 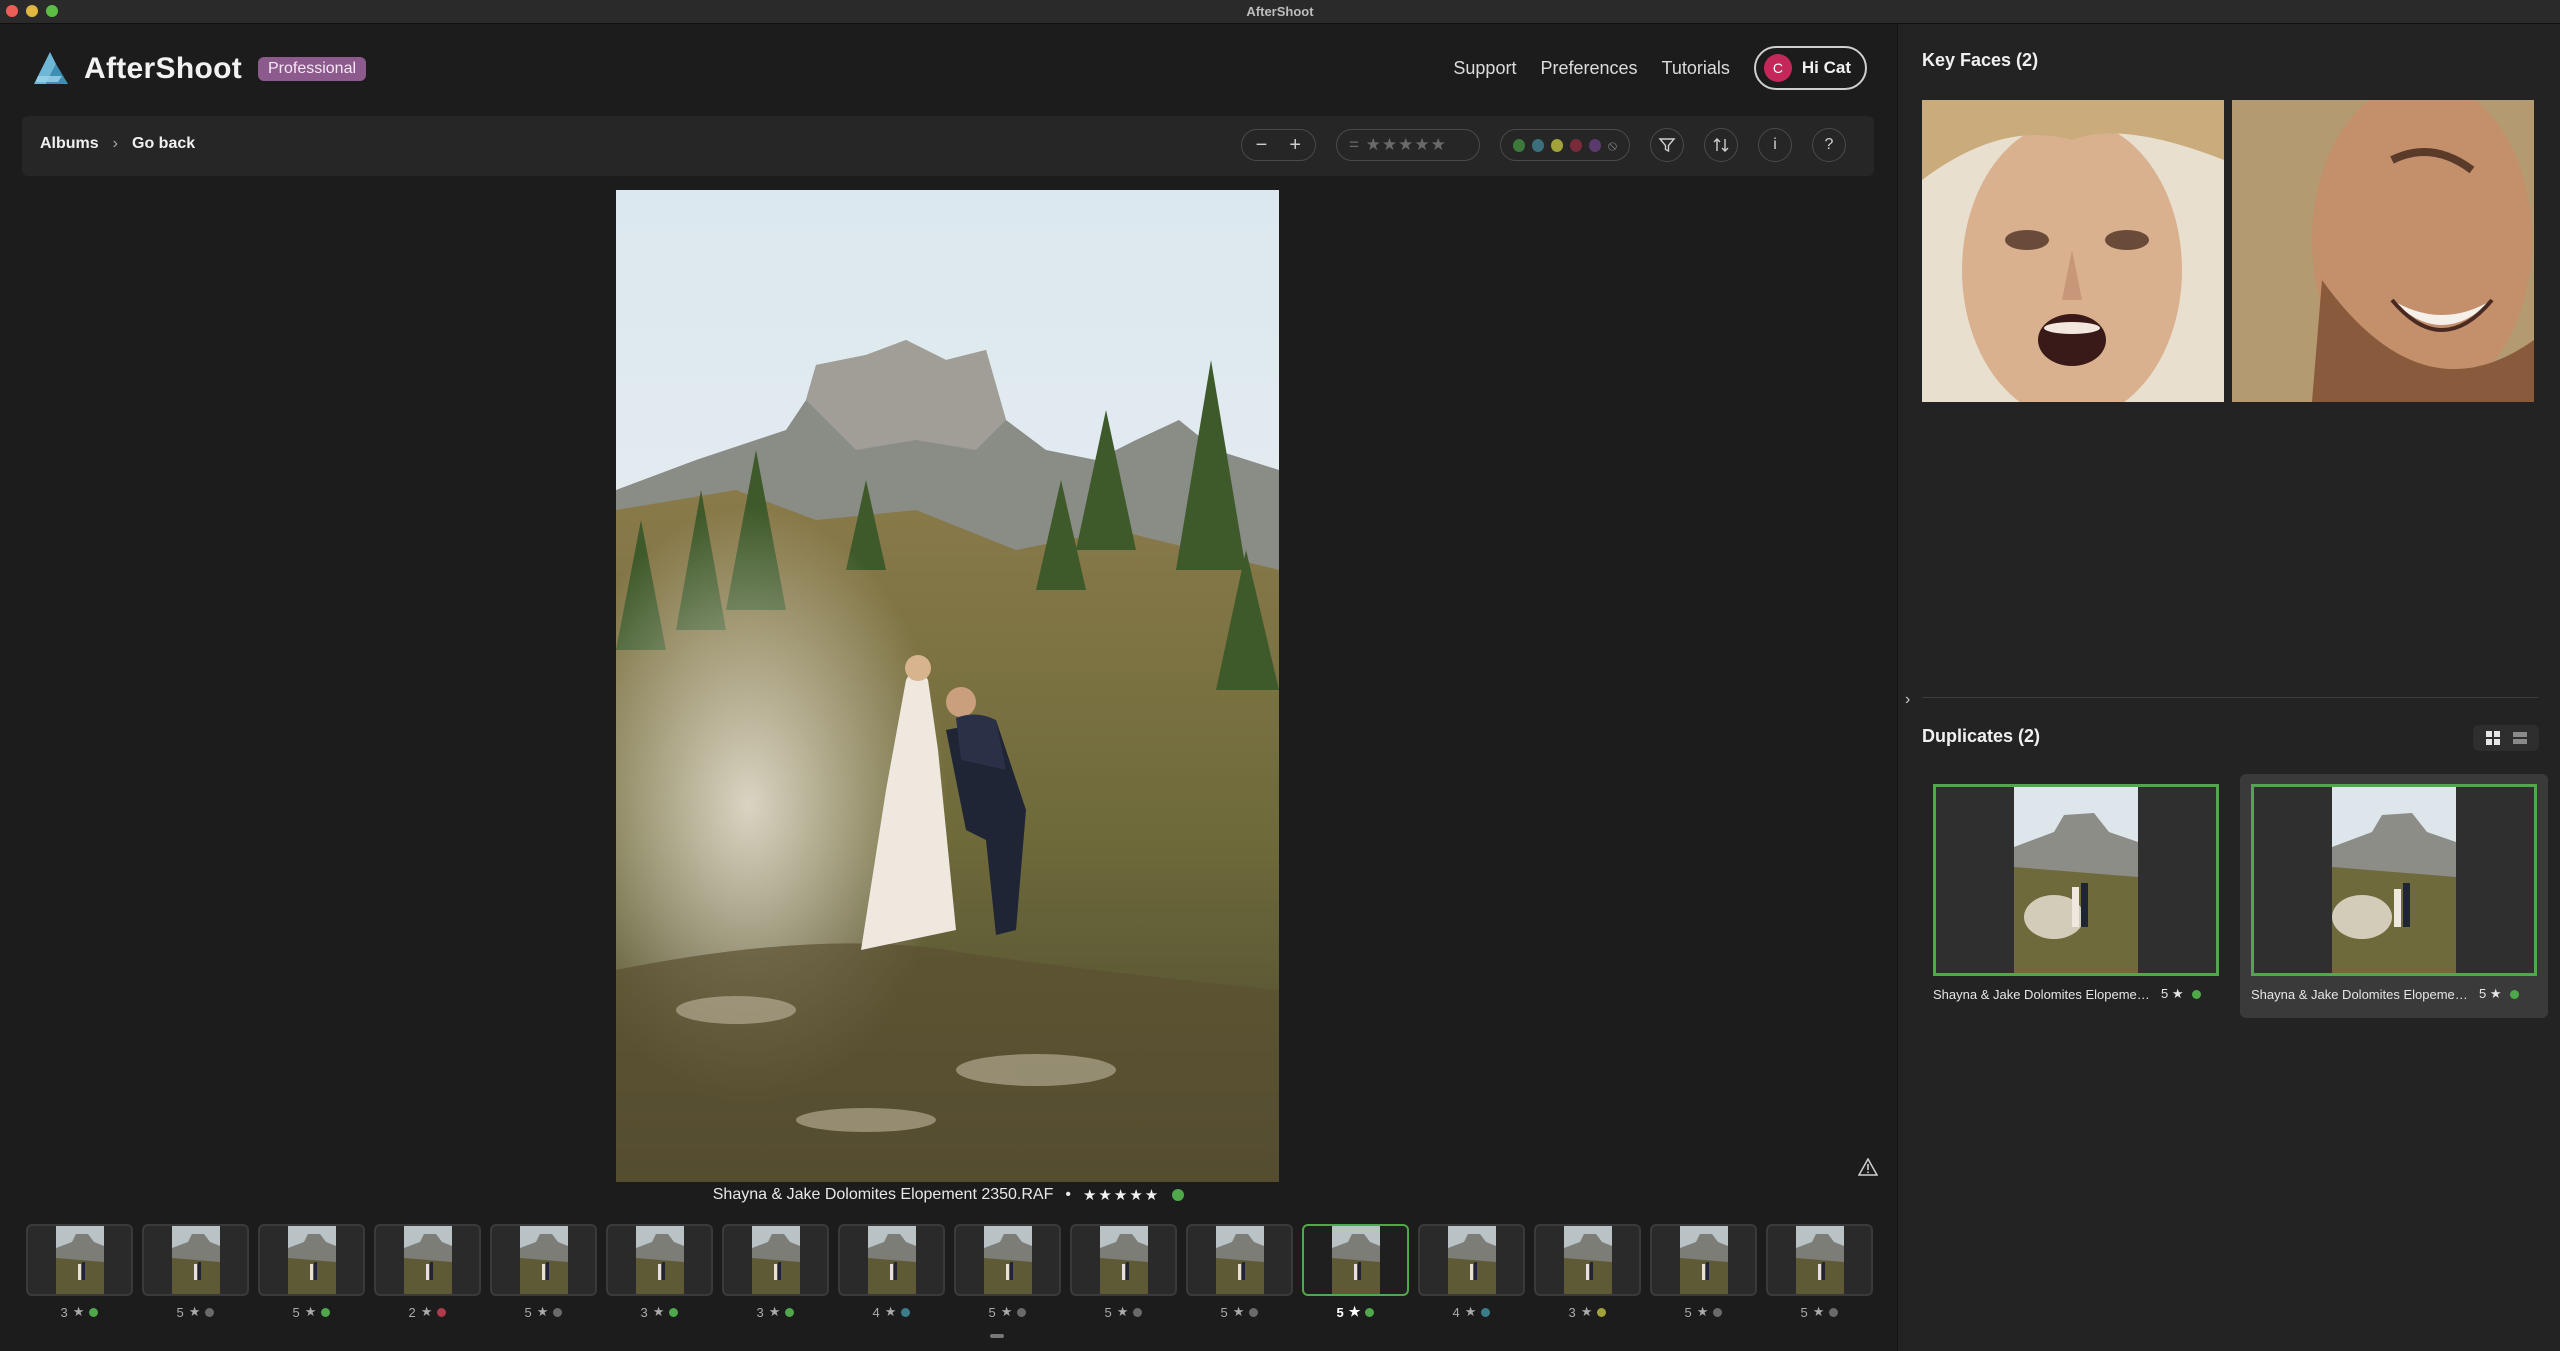 What do you see at coordinates (1588, 68) in the screenshot?
I see `nav-preferences: Preferences` at bounding box center [1588, 68].